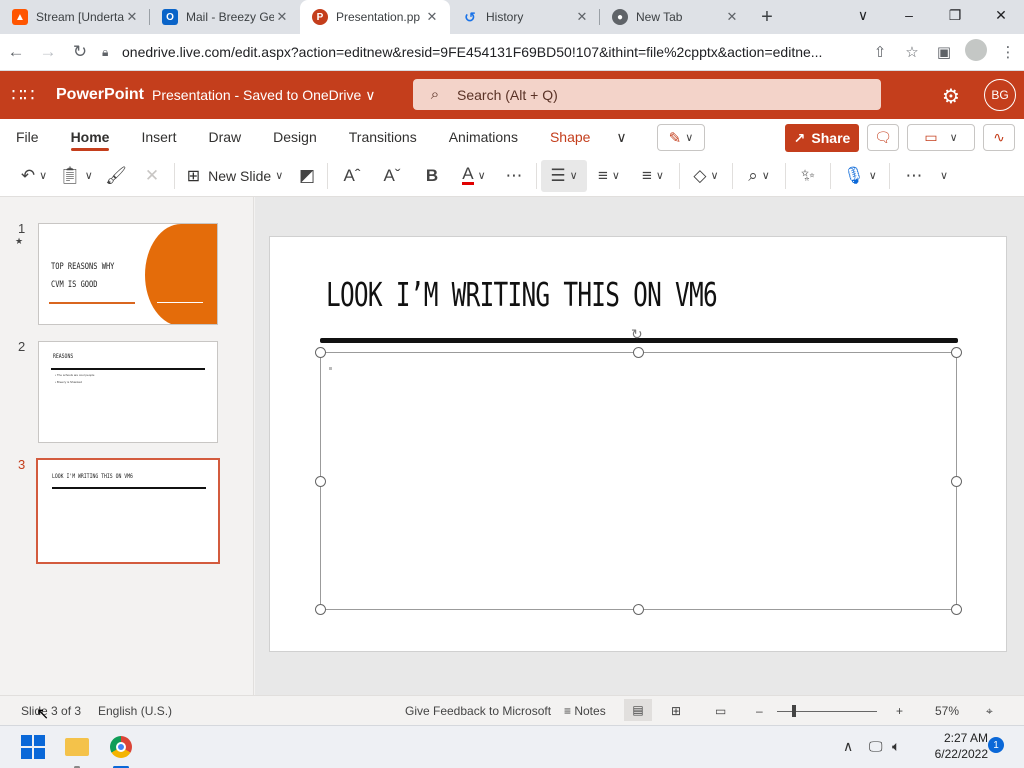 This screenshot has height=768, width=1024. I want to click on slide-title: LOOK I’M WRITING THIS ON VM6, so click(522, 294).